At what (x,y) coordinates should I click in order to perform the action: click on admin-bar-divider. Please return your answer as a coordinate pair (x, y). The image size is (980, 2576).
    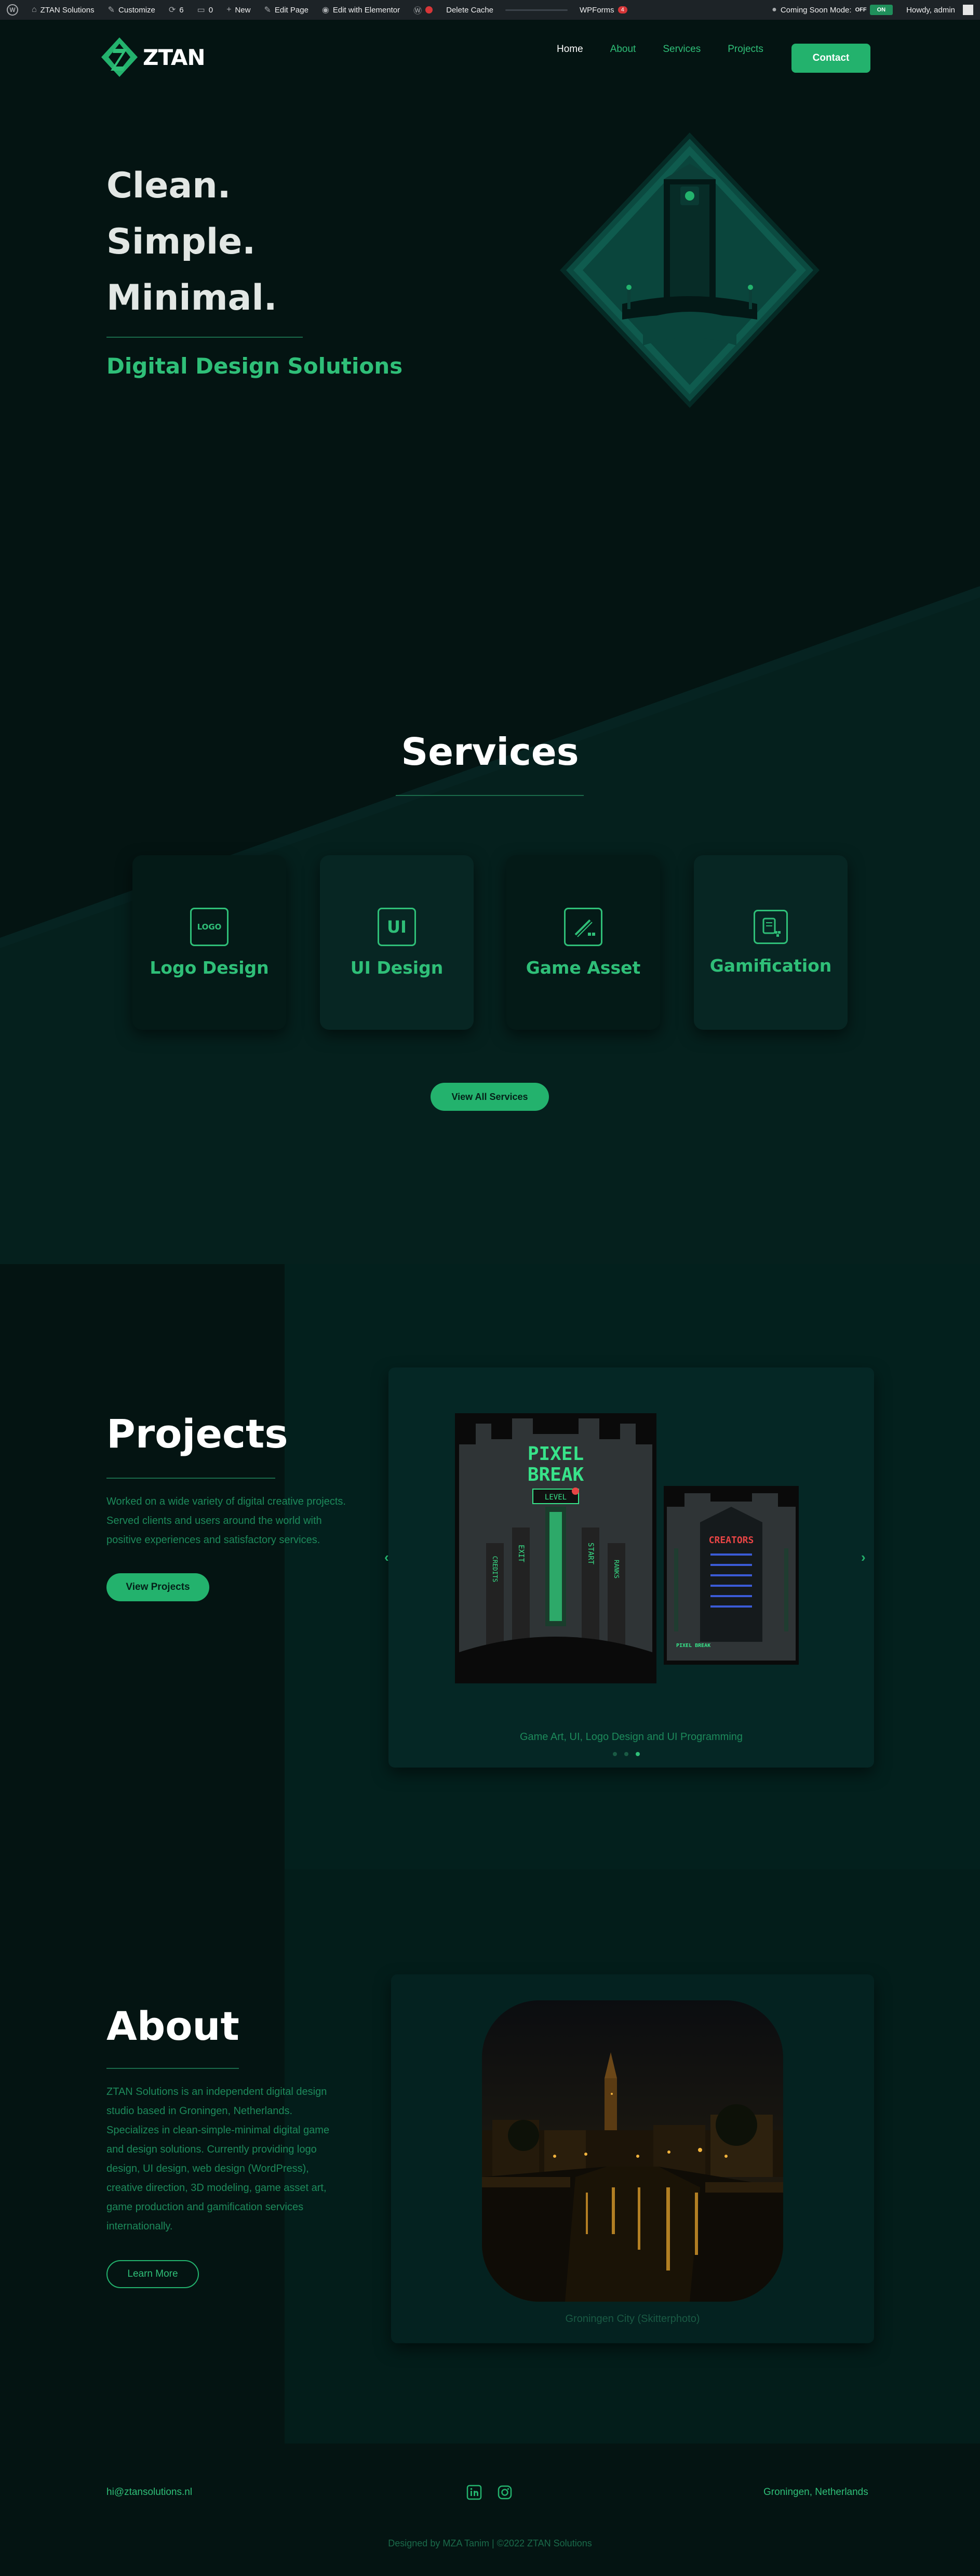
    Looking at the image, I should click on (536, 10).